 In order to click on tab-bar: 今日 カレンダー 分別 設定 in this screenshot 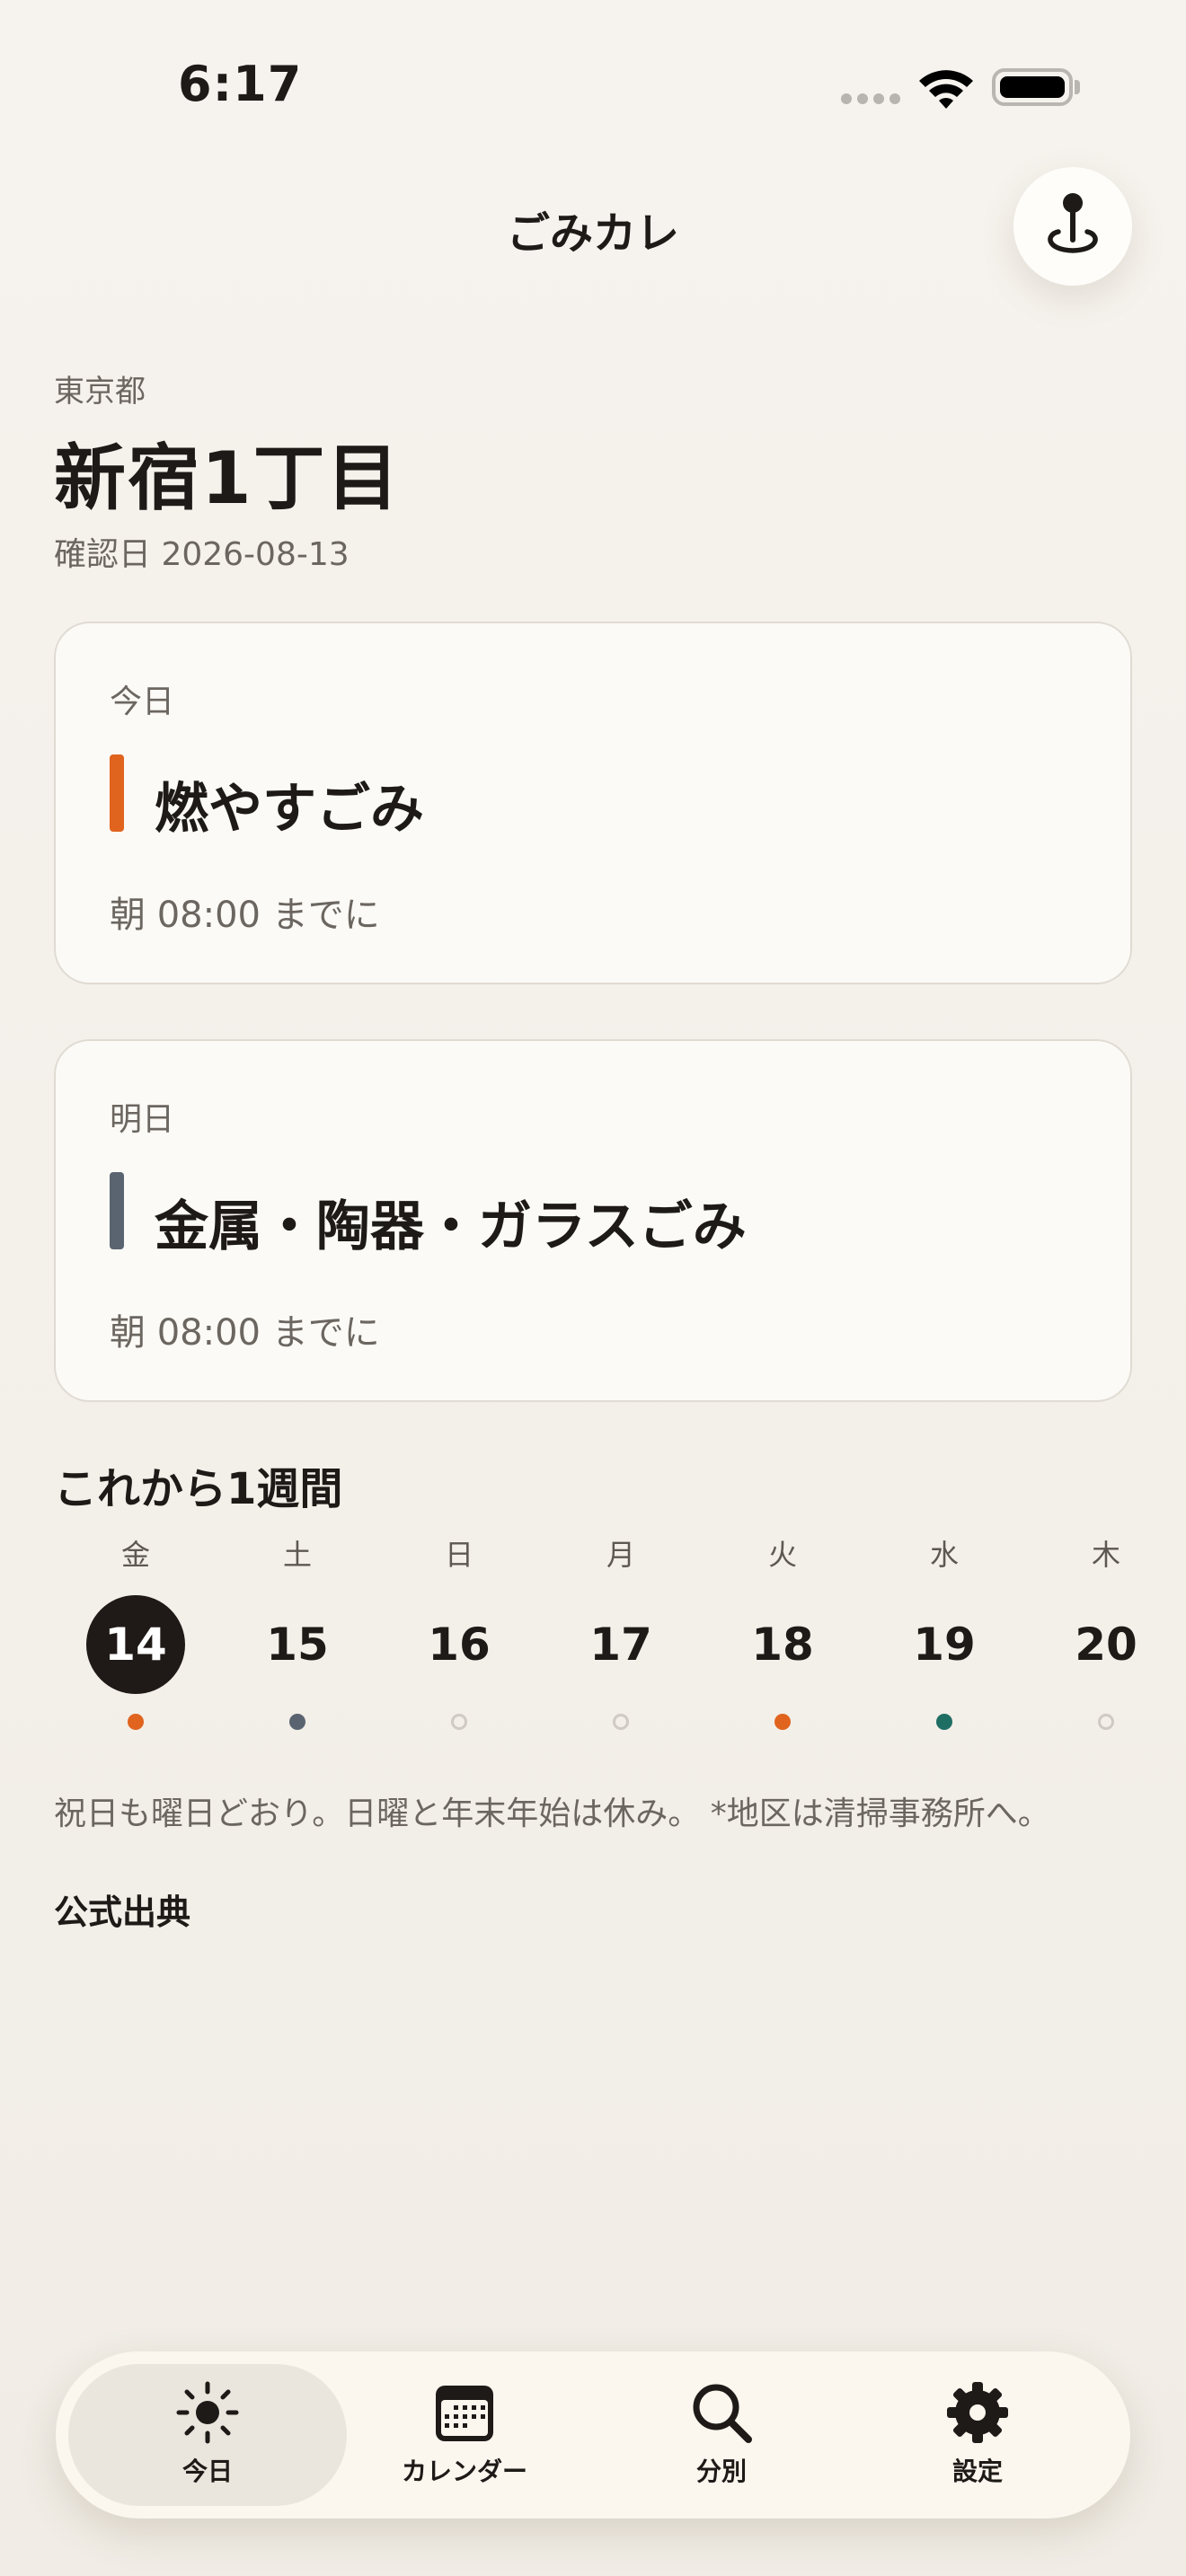, I will do `click(593, 2435)`.